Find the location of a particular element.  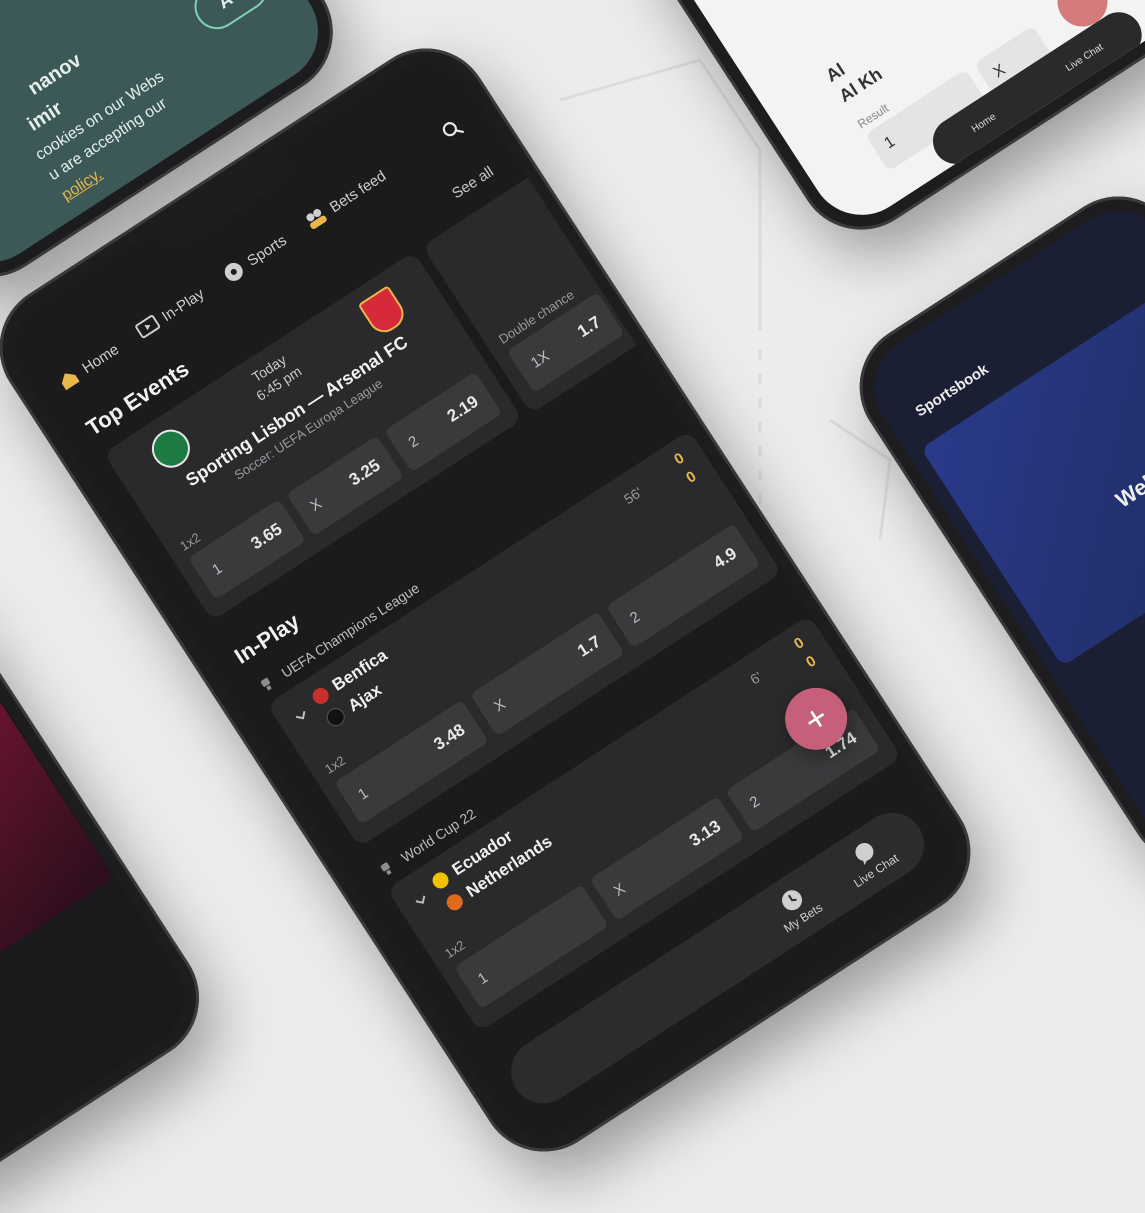

odd-button-x: X 3.13 is located at coordinates (667, 858).